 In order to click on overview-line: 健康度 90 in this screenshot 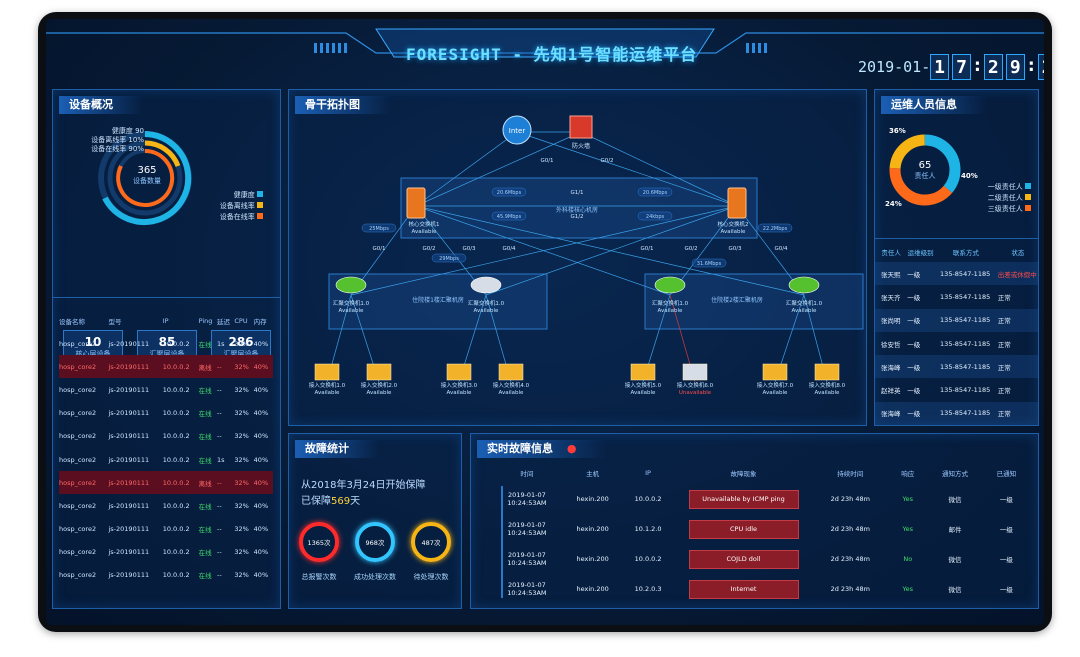, I will do `click(127, 131)`.